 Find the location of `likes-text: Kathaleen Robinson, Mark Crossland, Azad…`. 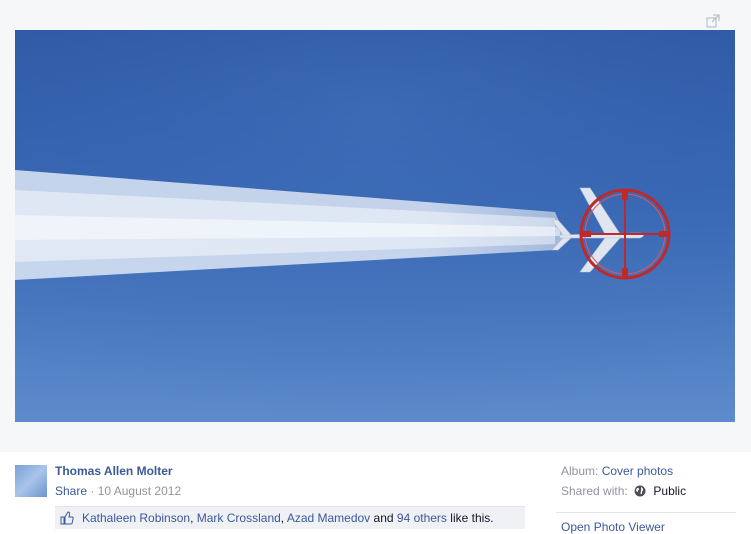

likes-text: Kathaleen Robinson, Mark Crossland, Azad… is located at coordinates (288, 518).